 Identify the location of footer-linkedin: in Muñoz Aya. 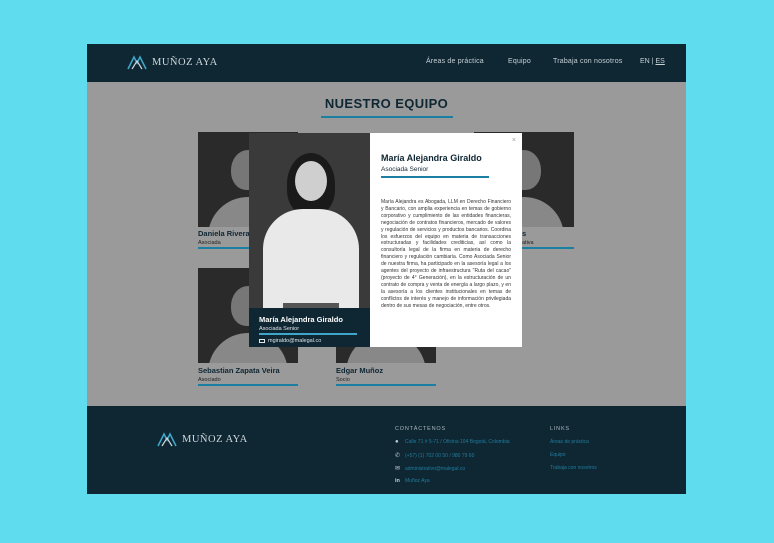
(412, 481).